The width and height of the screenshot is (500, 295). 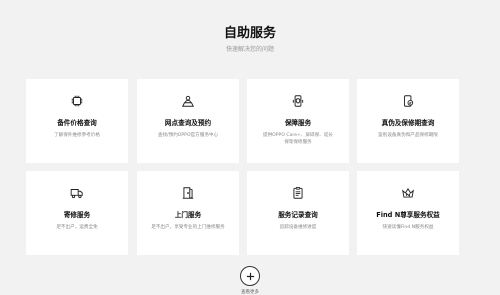 What do you see at coordinates (76, 194) in the screenshot?
I see `truck-icon` at bounding box center [76, 194].